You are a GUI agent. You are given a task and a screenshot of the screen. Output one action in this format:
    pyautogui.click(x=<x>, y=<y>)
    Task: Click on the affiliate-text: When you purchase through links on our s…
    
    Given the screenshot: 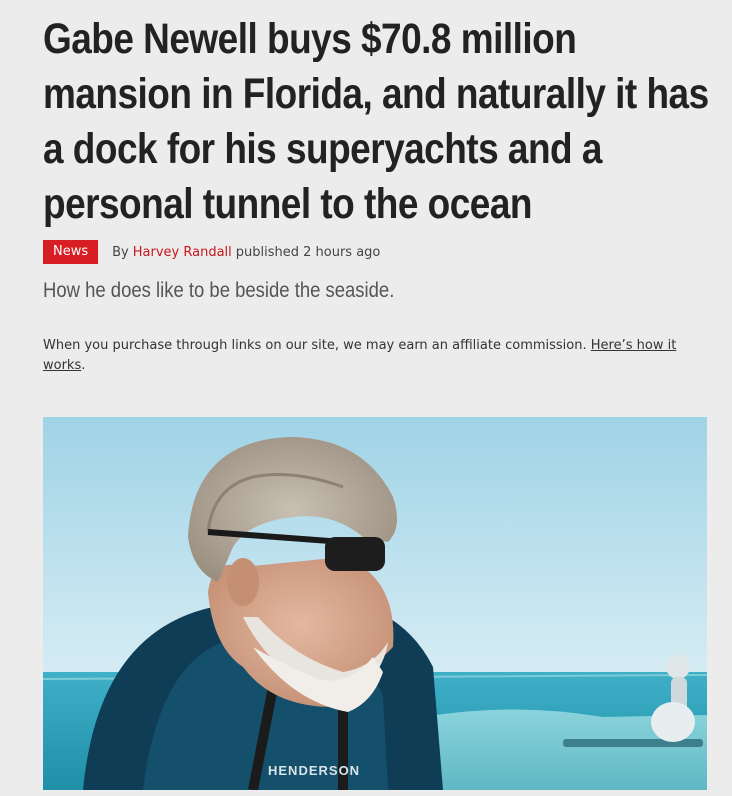 What is the action you would take?
    pyautogui.click(x=315, y=345)
    